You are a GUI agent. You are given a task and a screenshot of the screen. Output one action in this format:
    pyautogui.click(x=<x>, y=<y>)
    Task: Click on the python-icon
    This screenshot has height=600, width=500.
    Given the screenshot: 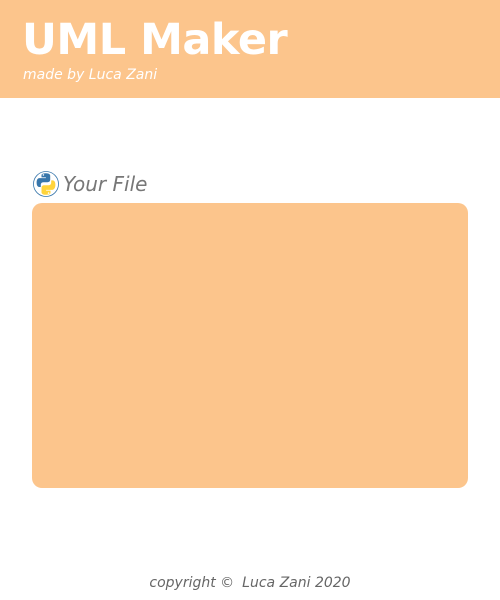 What is the action you would take?
    pyautogui.click(x=46, y=184)
    